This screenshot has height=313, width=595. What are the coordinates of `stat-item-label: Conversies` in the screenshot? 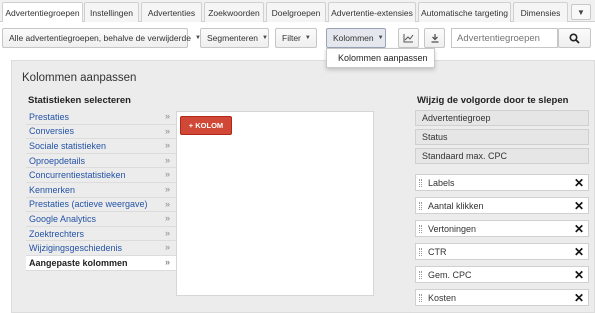 It's located at (52, 131).